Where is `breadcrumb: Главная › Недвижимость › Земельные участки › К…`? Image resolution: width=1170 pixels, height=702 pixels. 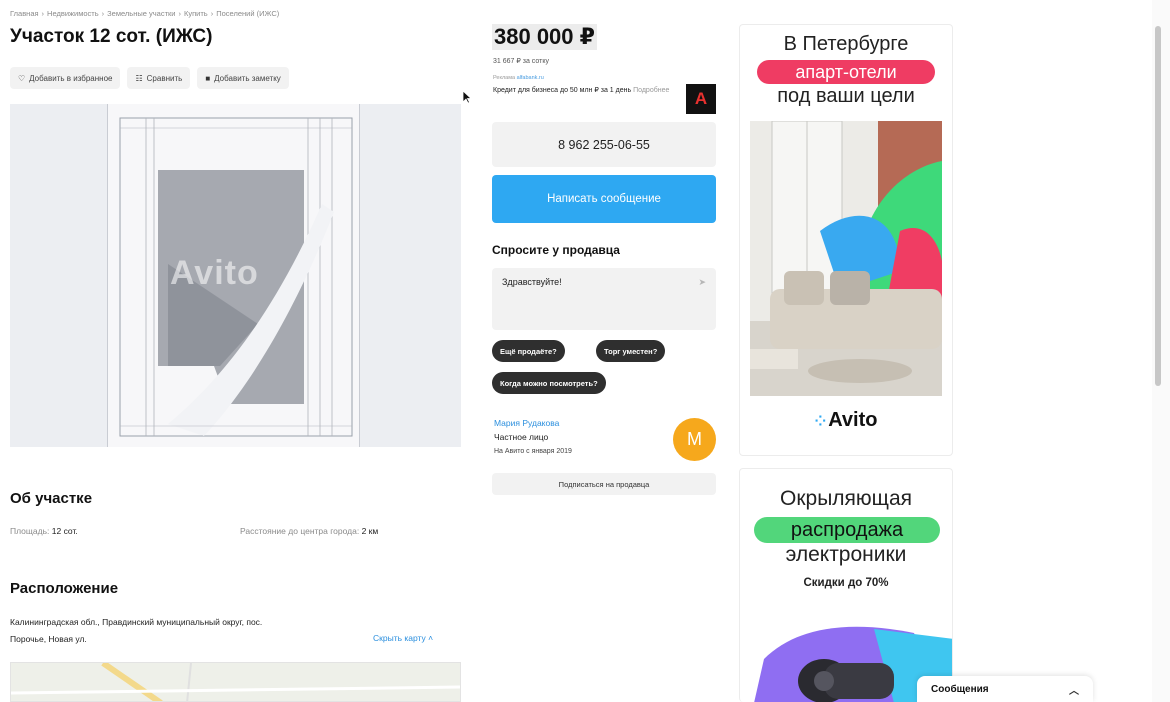 breadcrumb: Главная › Недвижимость › Земельные участки › К… is located at coordinates (145, 13).